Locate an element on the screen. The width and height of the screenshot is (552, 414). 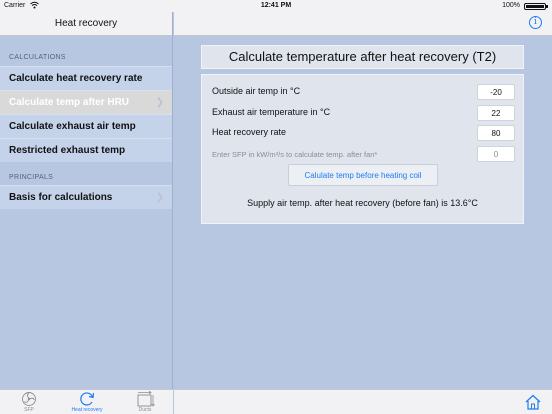
menu-item-label: Calculate heat recovery rate is located at coordinates (76, 78).